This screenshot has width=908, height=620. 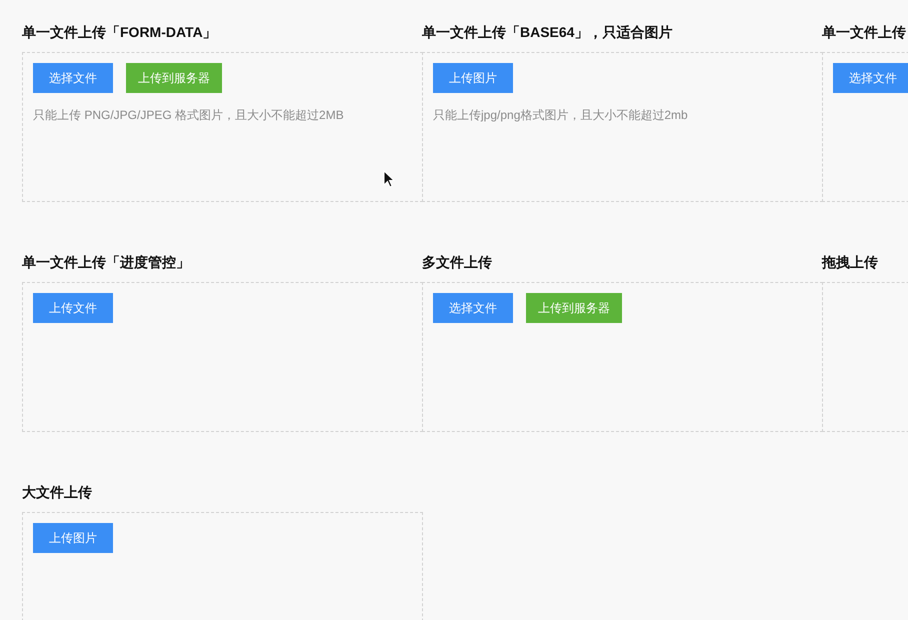 I want to click on section-title: 单一文件上传「FORM-DATA」, so click(x=120, y=32).